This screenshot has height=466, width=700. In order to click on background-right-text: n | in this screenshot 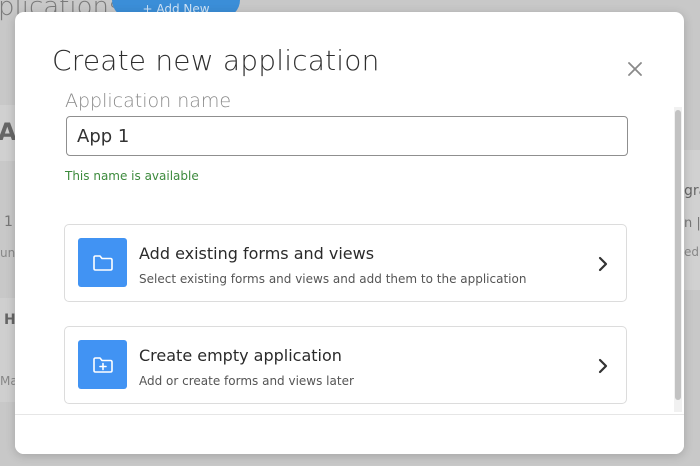, I will do `click(692, 223)`.